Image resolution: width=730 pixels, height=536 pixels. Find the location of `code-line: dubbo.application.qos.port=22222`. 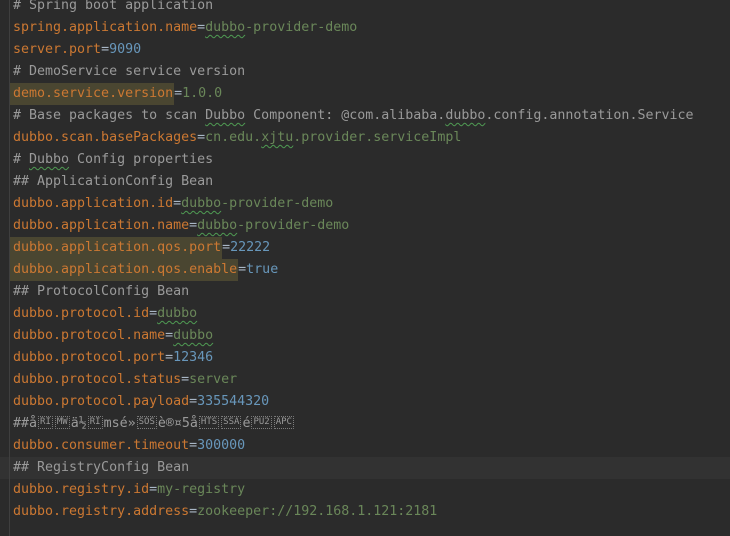

code-line: dubbo.application.qos.port=22222 is located at coordinates (365, 248).